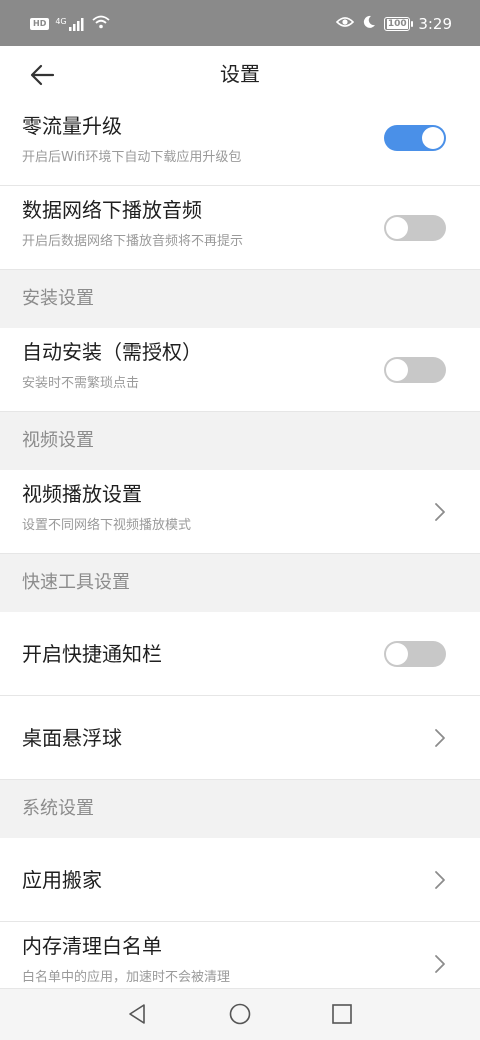 This screenshot has width=480, height=1040. What do you see at coordinates (76, 582) in the screenshot?
I see `section-label: 快速工具设置` at bounding box center [76, 582].